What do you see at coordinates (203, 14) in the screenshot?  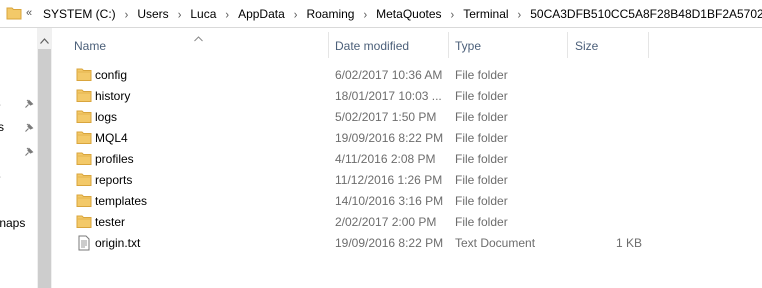 I see `breadcrumb-item: Luca` at bounding box center [203, 14].